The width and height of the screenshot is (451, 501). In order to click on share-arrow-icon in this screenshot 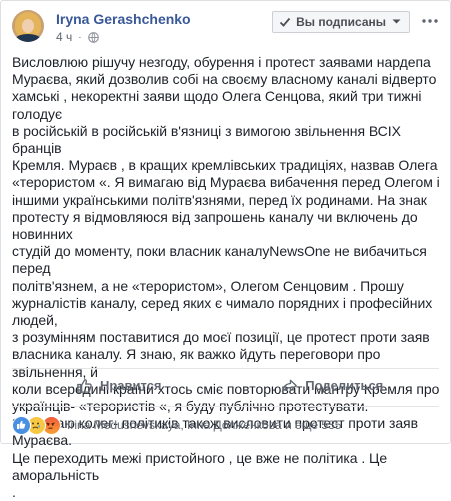, I will do `click(289, 385)`.